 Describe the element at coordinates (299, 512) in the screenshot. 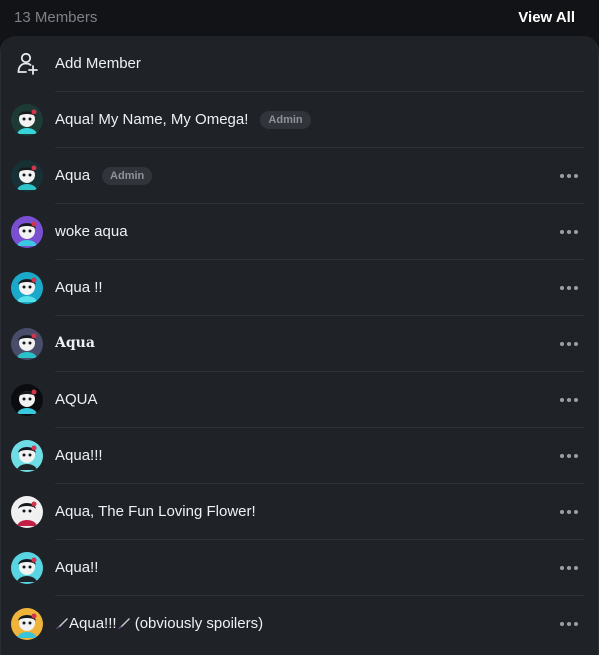

I see `member-row: Aqua, The Fun Loving Flower!` at that location.